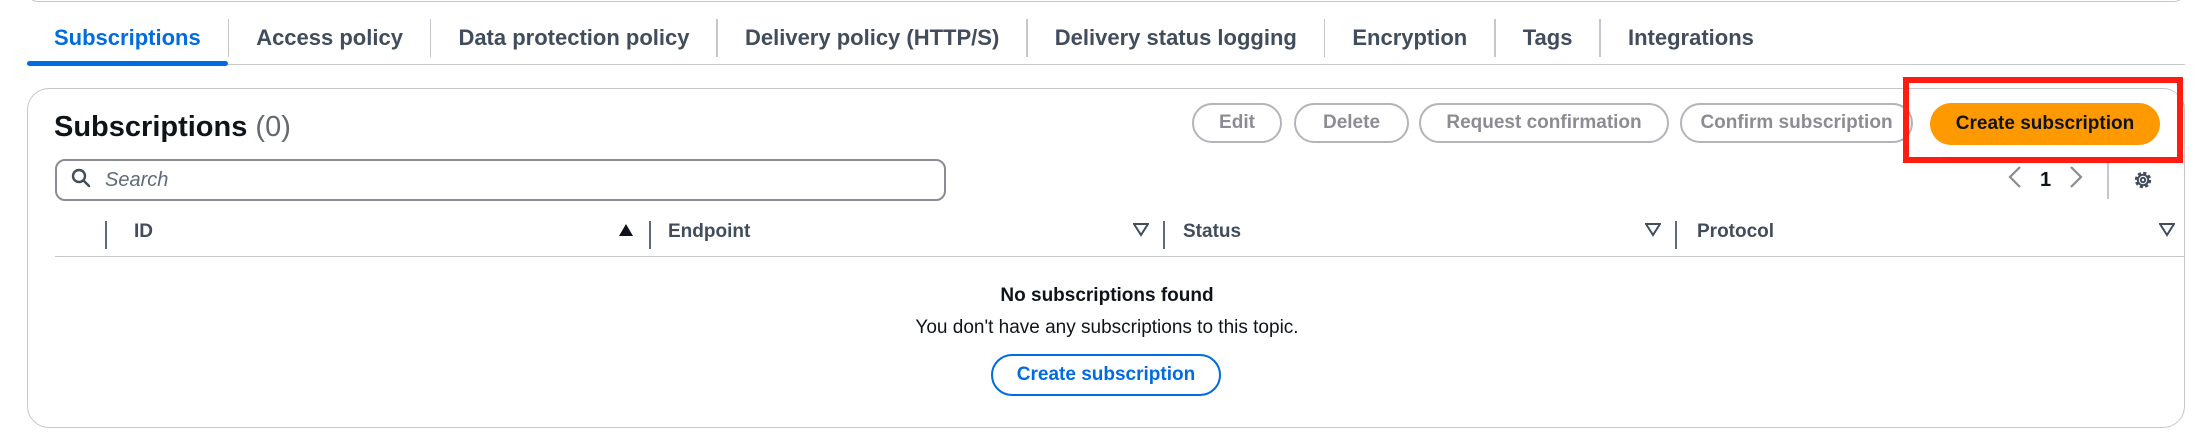 This screenshot has width=2204, height=446. What do you see at coordinates (1107, 295) in the screenshot?
I see `empty-state-title: No subscriptions found` at bounding box center [1107, 295].